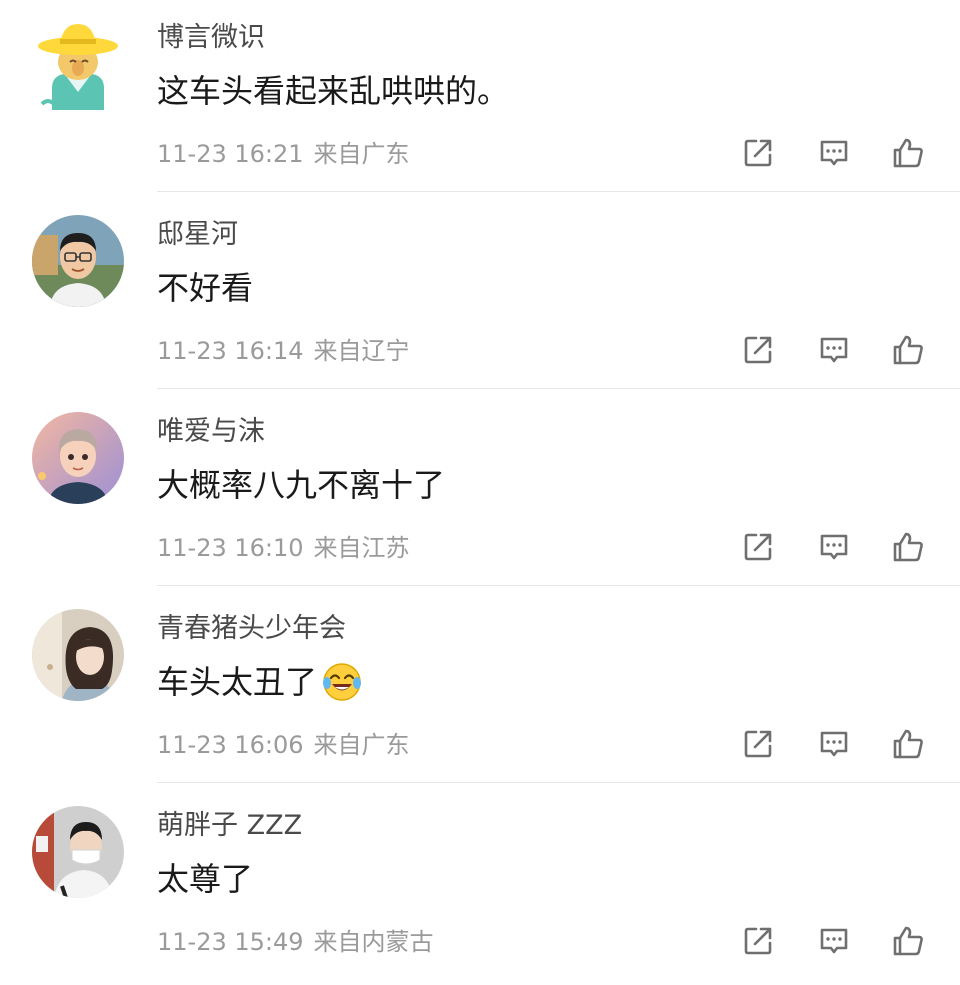 The width and height of the screenshot is (960, 985). I want to click on comment-text-value: 车头太丑了, so click(237, 682).